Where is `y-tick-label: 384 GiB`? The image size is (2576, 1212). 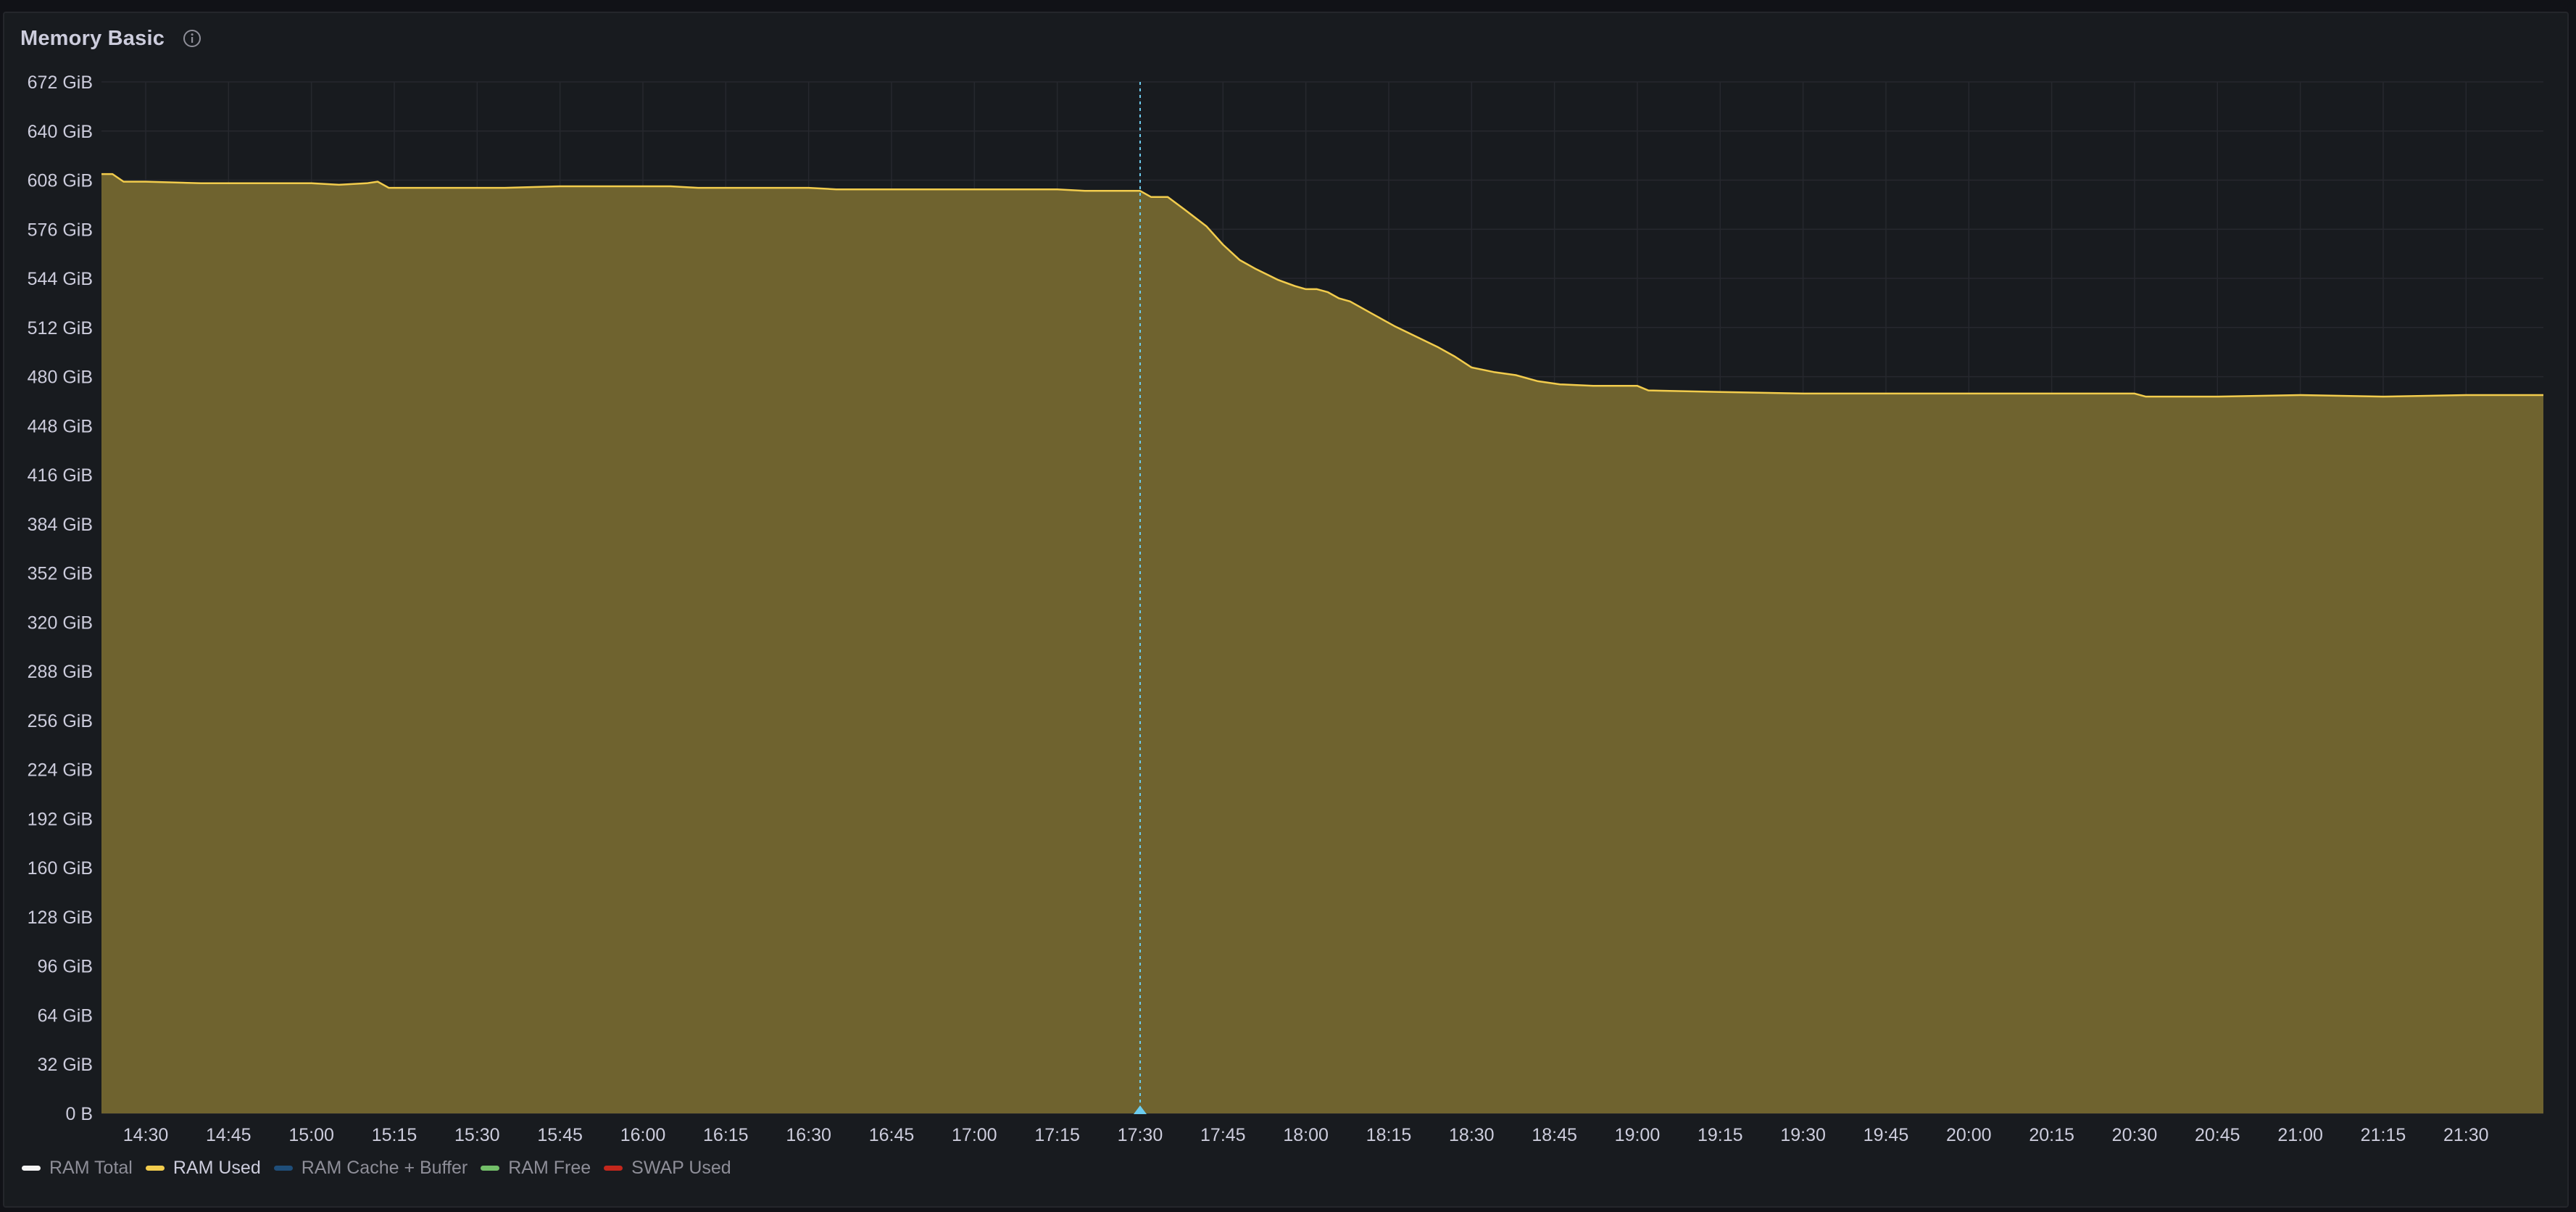 y-tick-label: 384 GiB is located at coordinates (60, 525).